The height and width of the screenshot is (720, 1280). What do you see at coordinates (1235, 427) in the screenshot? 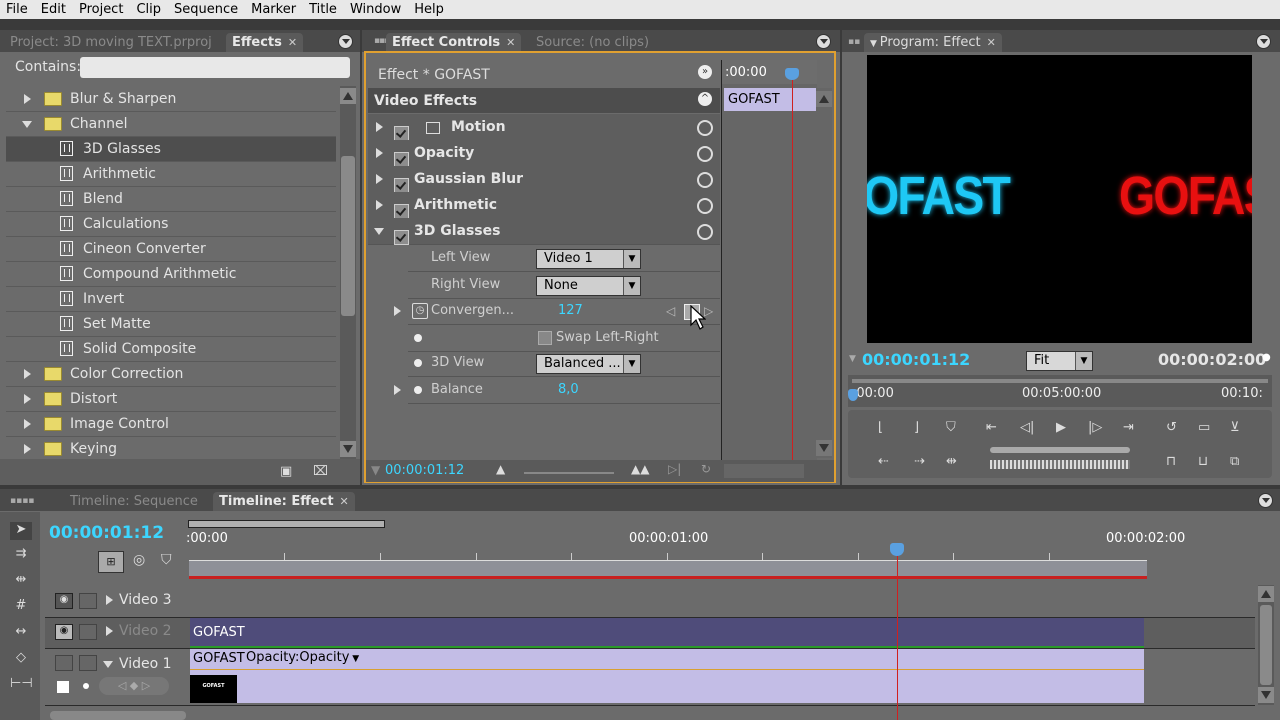
I see `output-icon: ⊻` at bounding box center [1235, 427].